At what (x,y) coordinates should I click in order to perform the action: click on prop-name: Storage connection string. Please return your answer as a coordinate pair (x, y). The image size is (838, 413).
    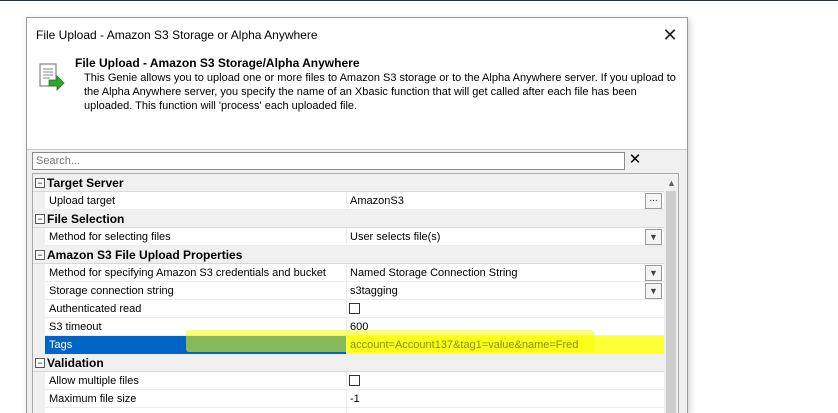
    Looking at the image, I should click on (196, 291).